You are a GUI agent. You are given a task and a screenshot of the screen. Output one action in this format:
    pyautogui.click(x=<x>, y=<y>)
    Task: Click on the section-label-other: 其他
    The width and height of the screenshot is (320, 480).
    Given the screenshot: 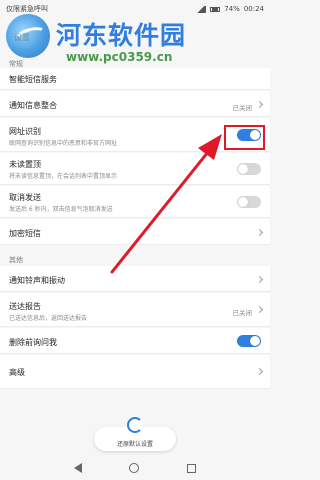 What is the action you would take?
    pyautogui.click(x=16, y=260)
    